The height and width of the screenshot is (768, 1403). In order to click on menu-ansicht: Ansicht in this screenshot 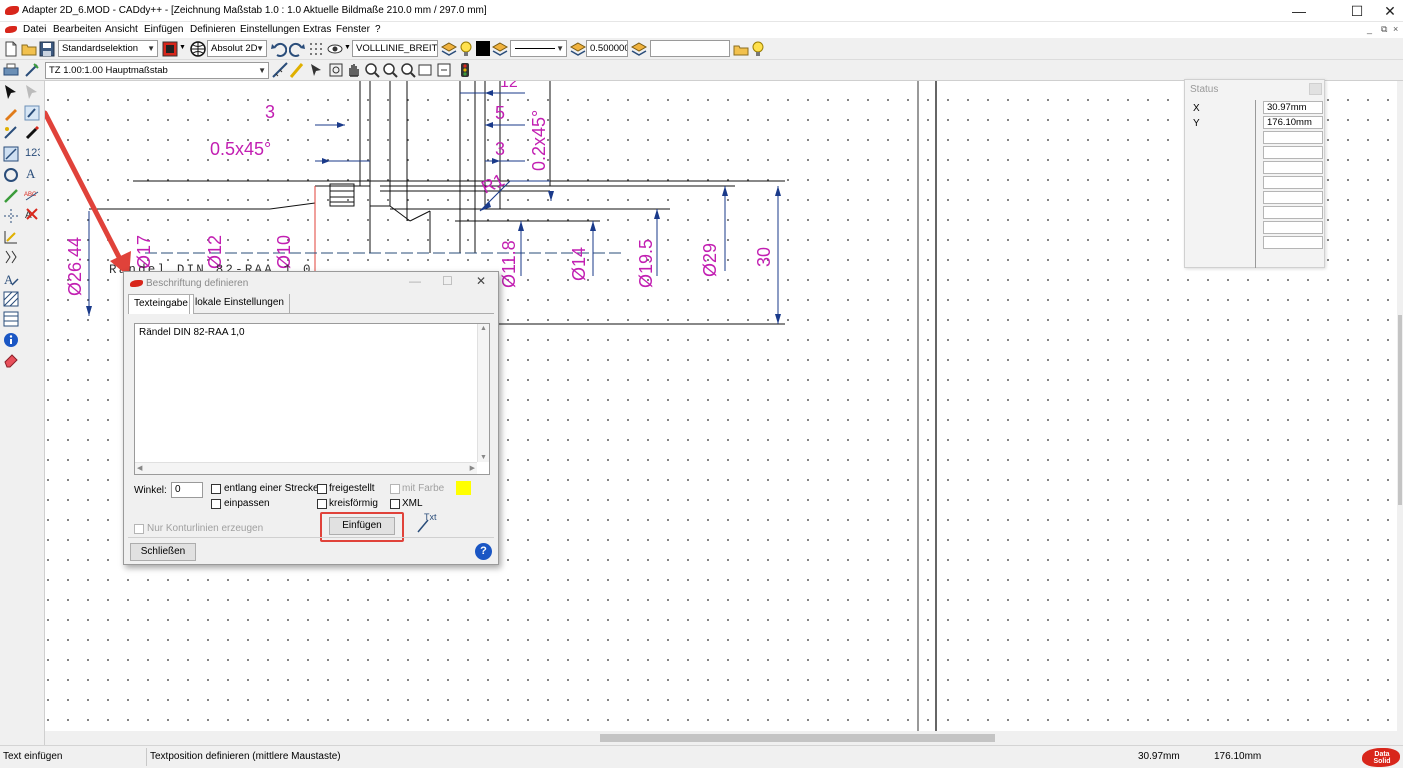, I will do `click(121, 29)`.